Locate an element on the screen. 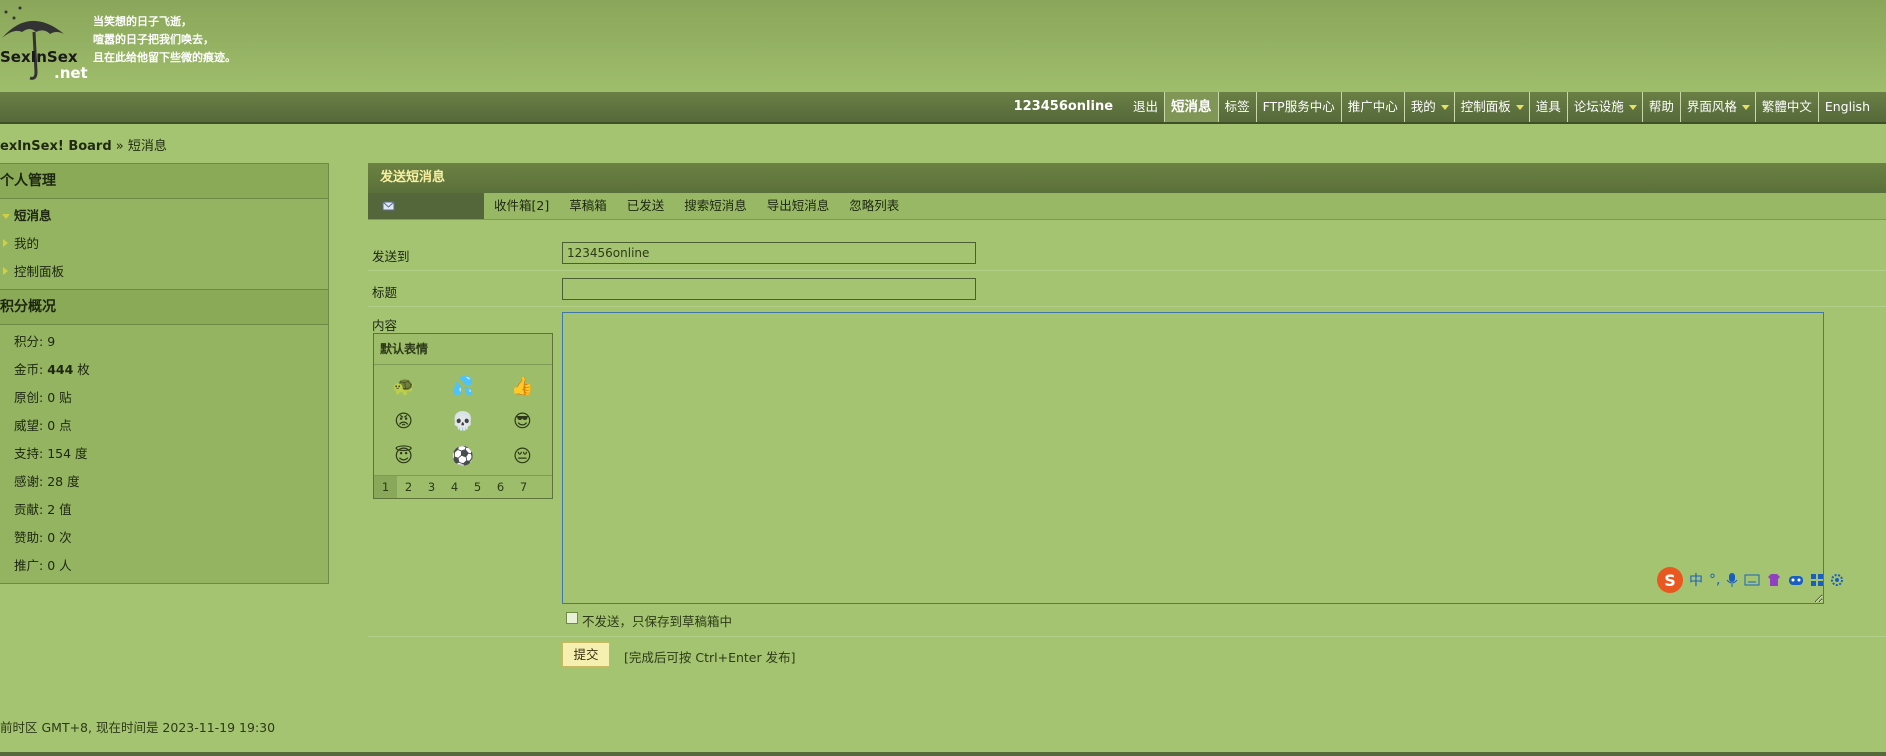 The width and height of the screenshot is (1886, 756). smilies-grid: 🐢 💦 👍 😡 💀 😎 😇 ⚽ 😔 is located at coordinates (463, 421).